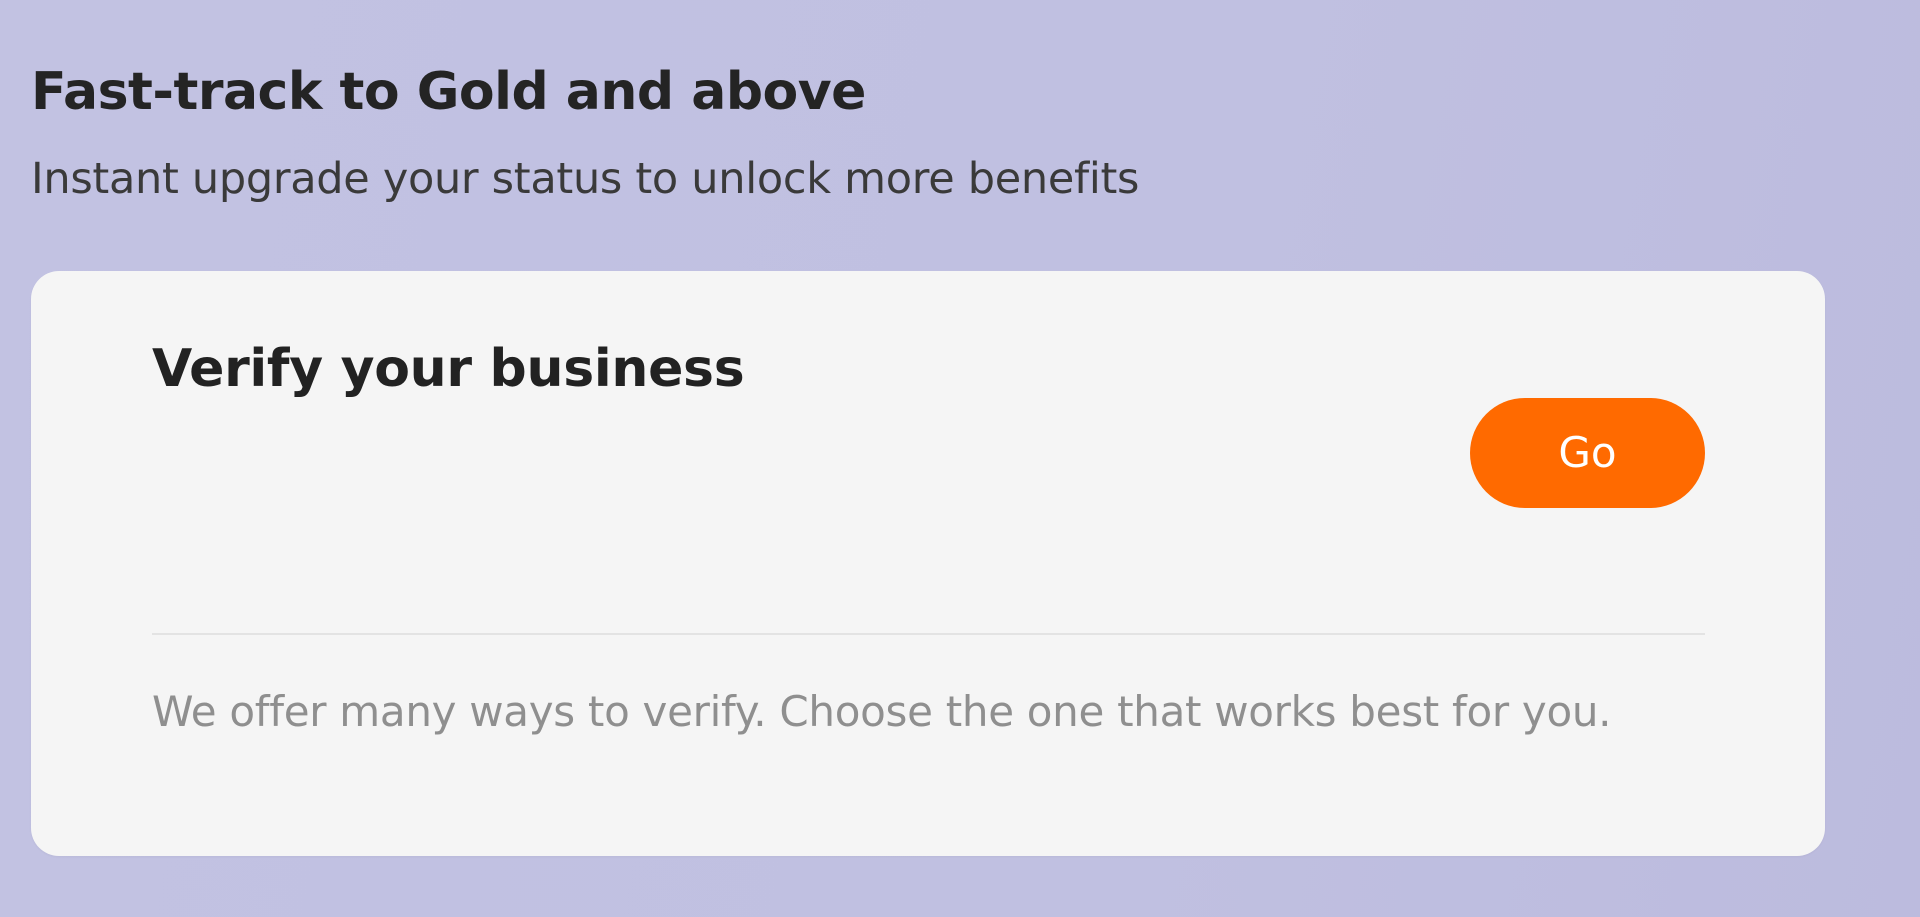 Image resolution: width=1920 pixels, height=917 pixels. Describe the element at coordinates (448, 92) in the screenshot. I see `section-title: Fast-track to Gold and above` at that location.